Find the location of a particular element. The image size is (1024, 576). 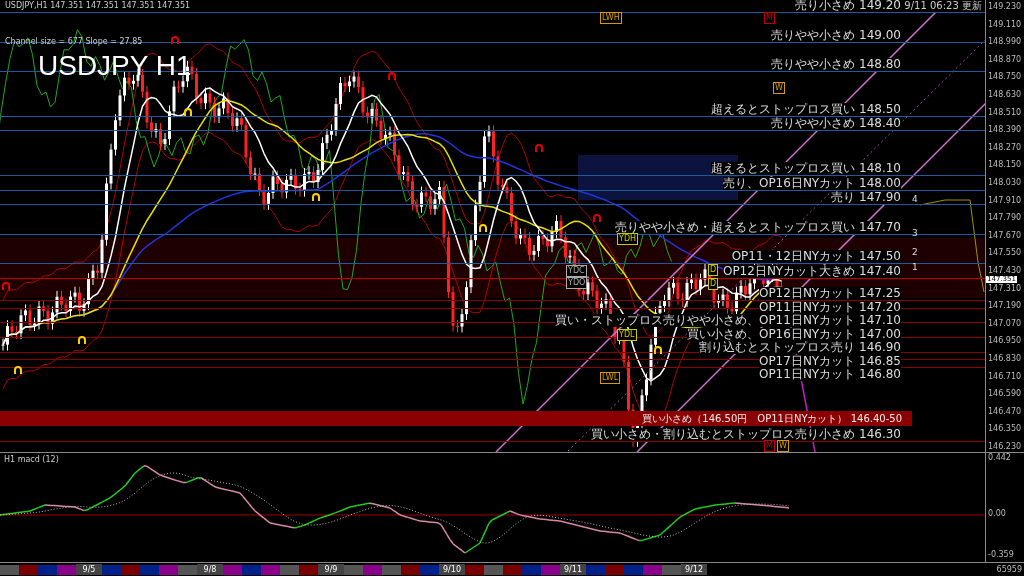

price-tick: 146.950 is located at coordinates (1005, 341).